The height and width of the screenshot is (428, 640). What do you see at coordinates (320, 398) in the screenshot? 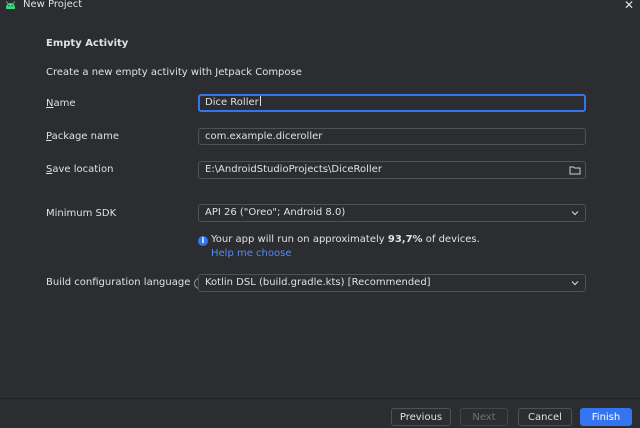
I see `footer-divider` at bounding box center [320, 398].